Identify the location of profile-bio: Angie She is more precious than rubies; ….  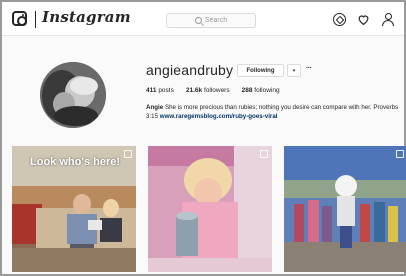
(274, 112).